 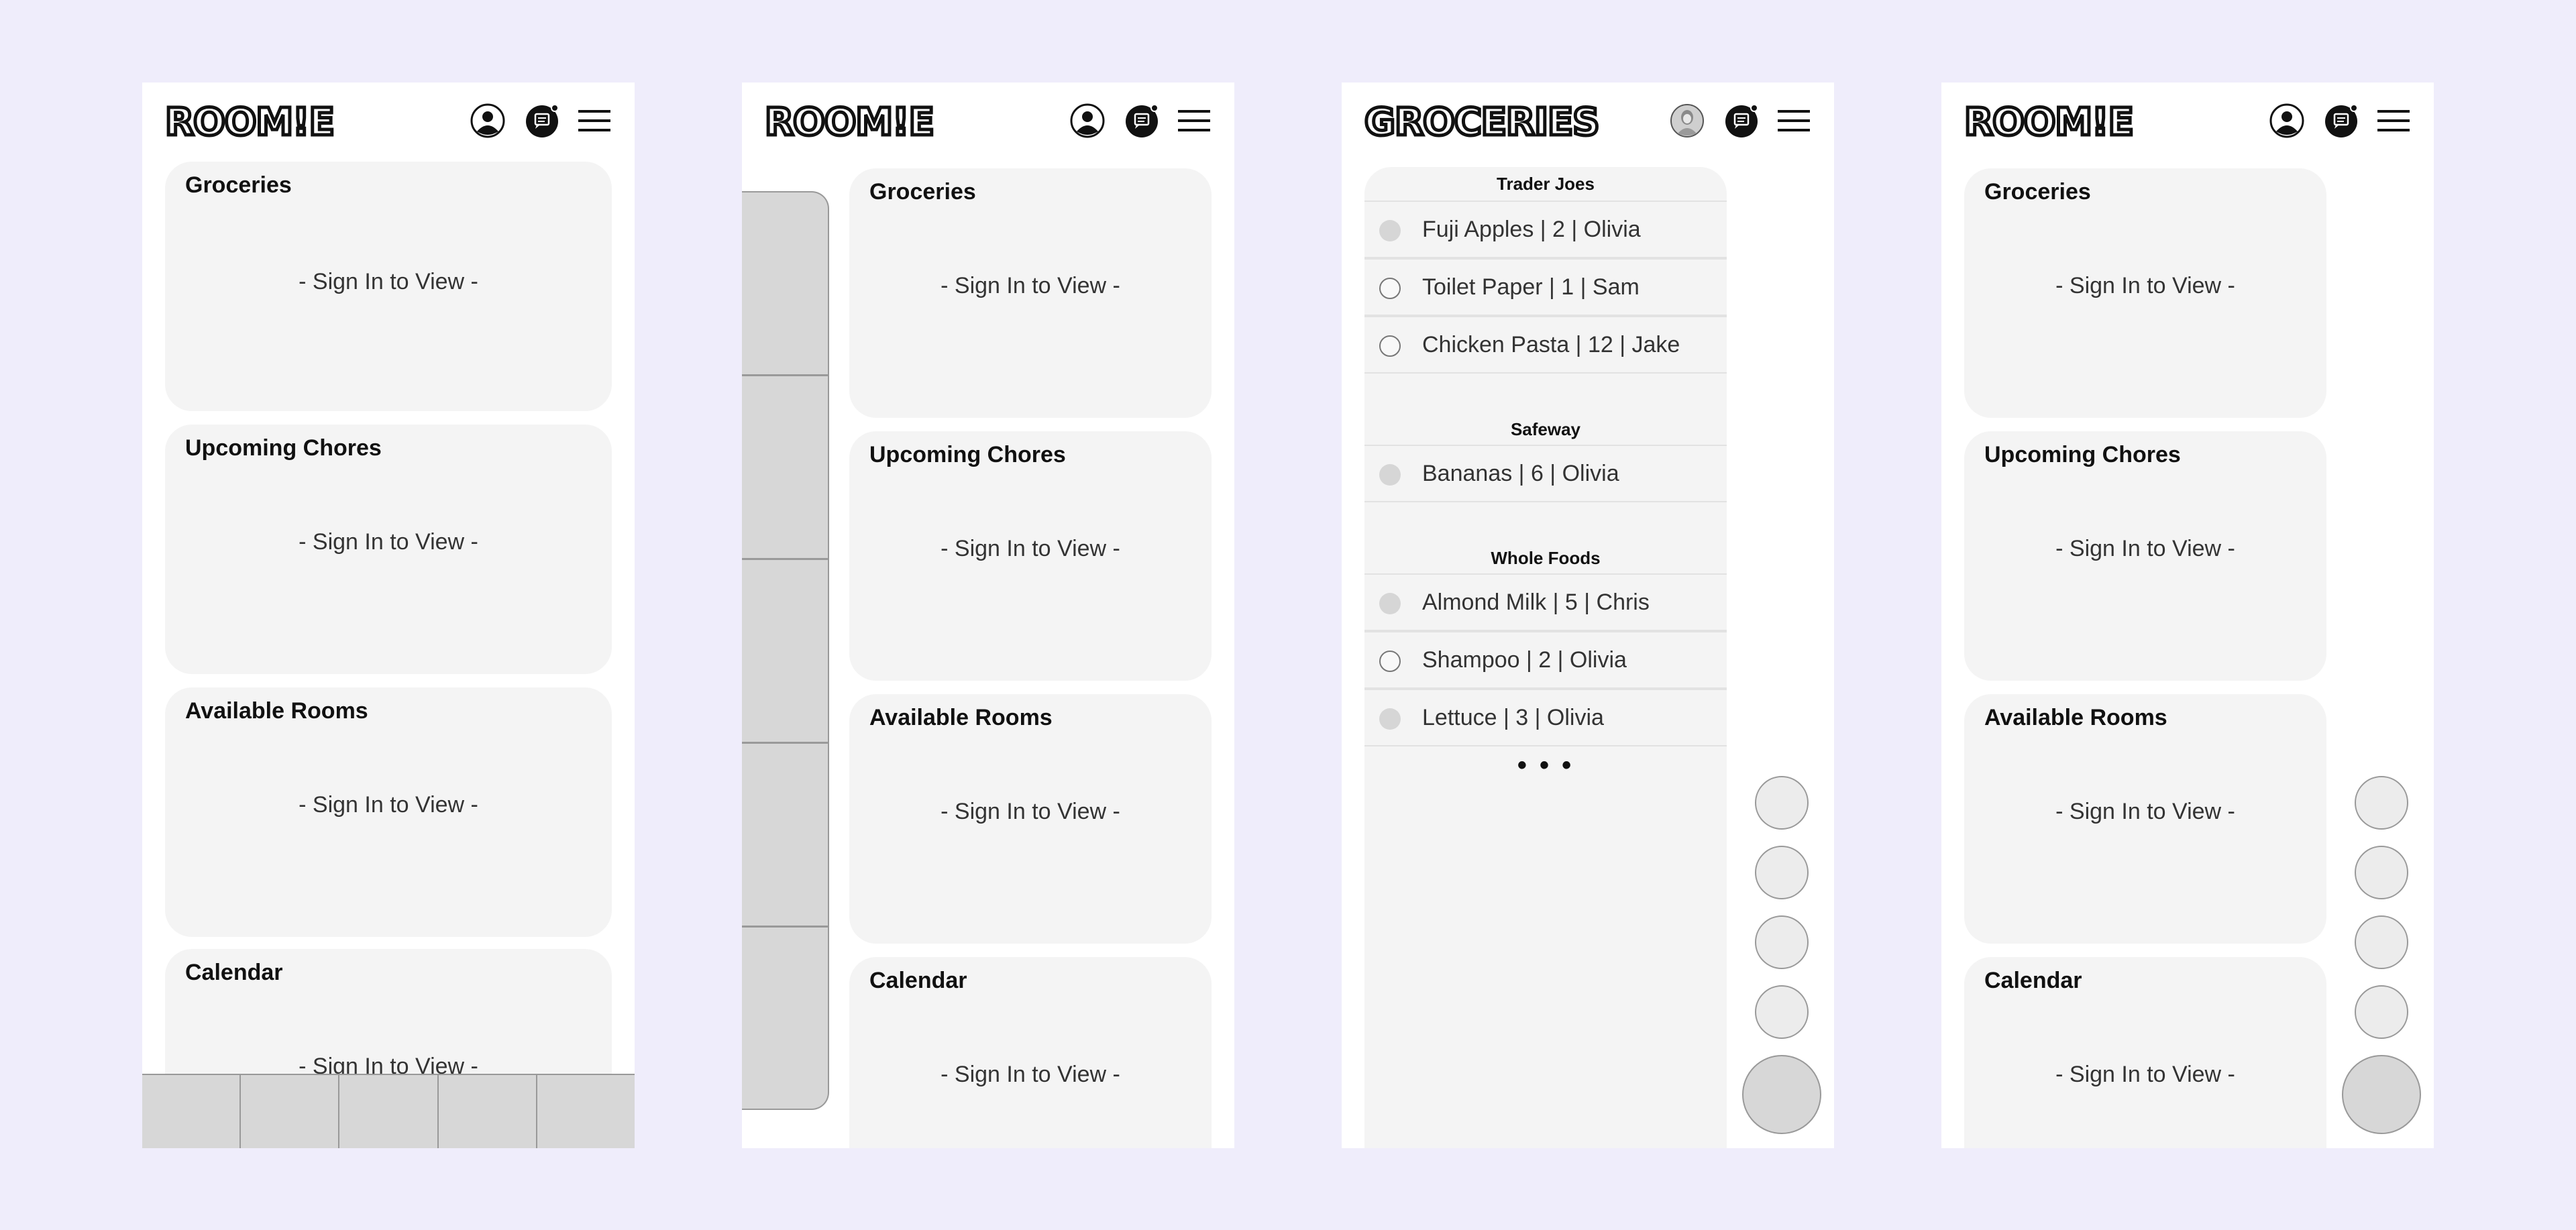 What do you see at coordinates (1687, 121) in the screenshot?
I see `user-photo-avatar-icon` at bounding box center [1687, 121].